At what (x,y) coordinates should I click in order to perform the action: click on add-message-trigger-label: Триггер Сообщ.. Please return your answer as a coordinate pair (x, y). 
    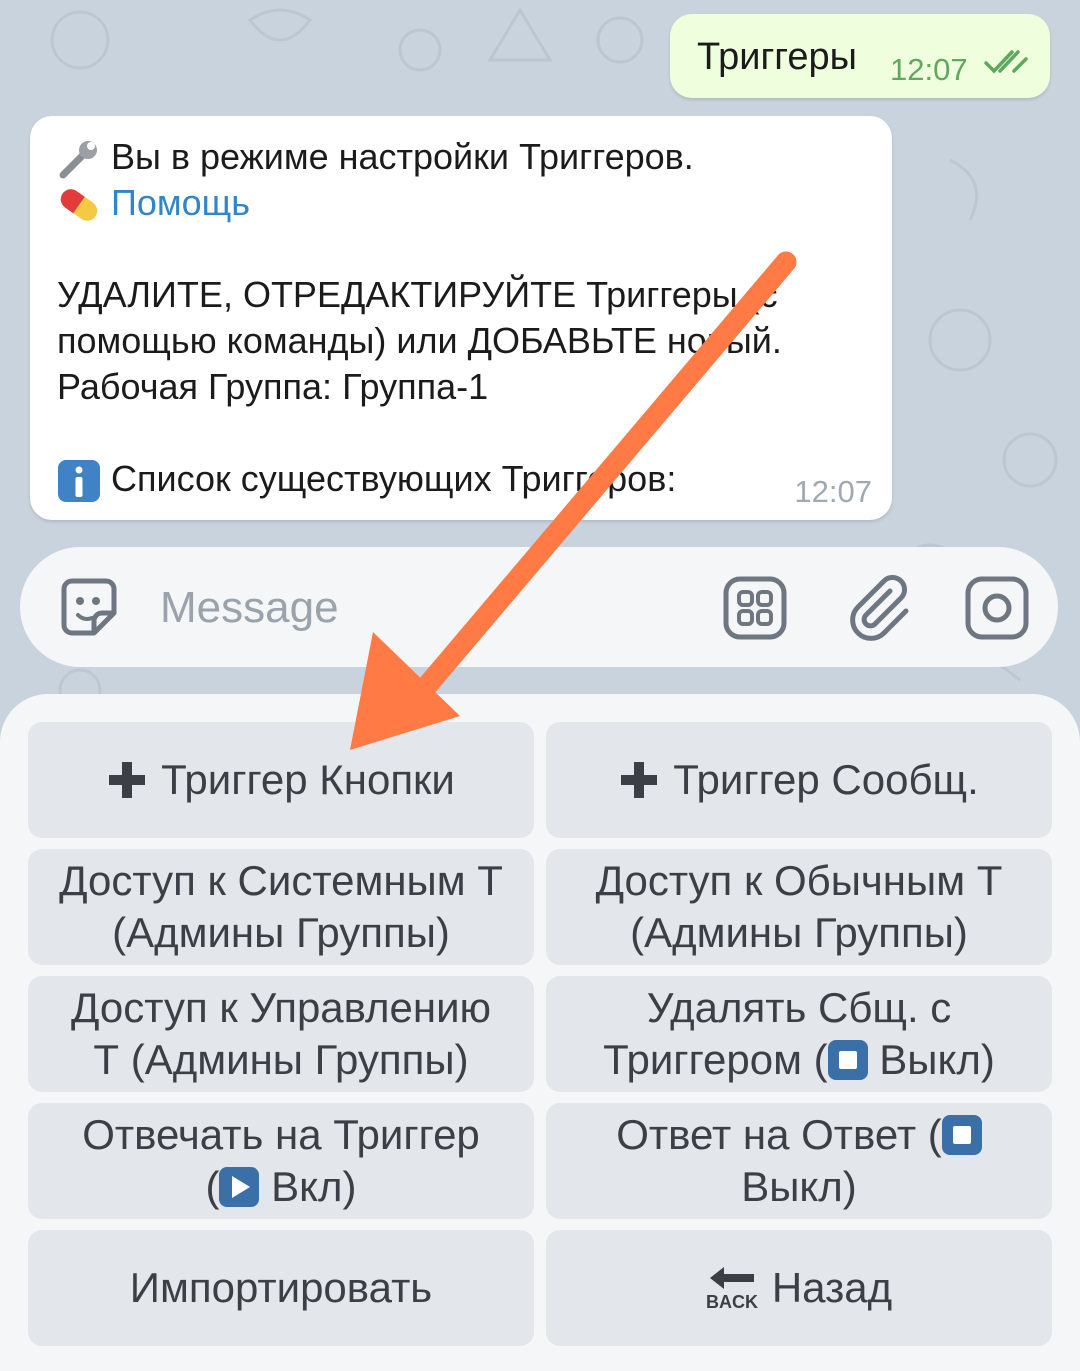
    Looking at the image, I should click on (826, 779).